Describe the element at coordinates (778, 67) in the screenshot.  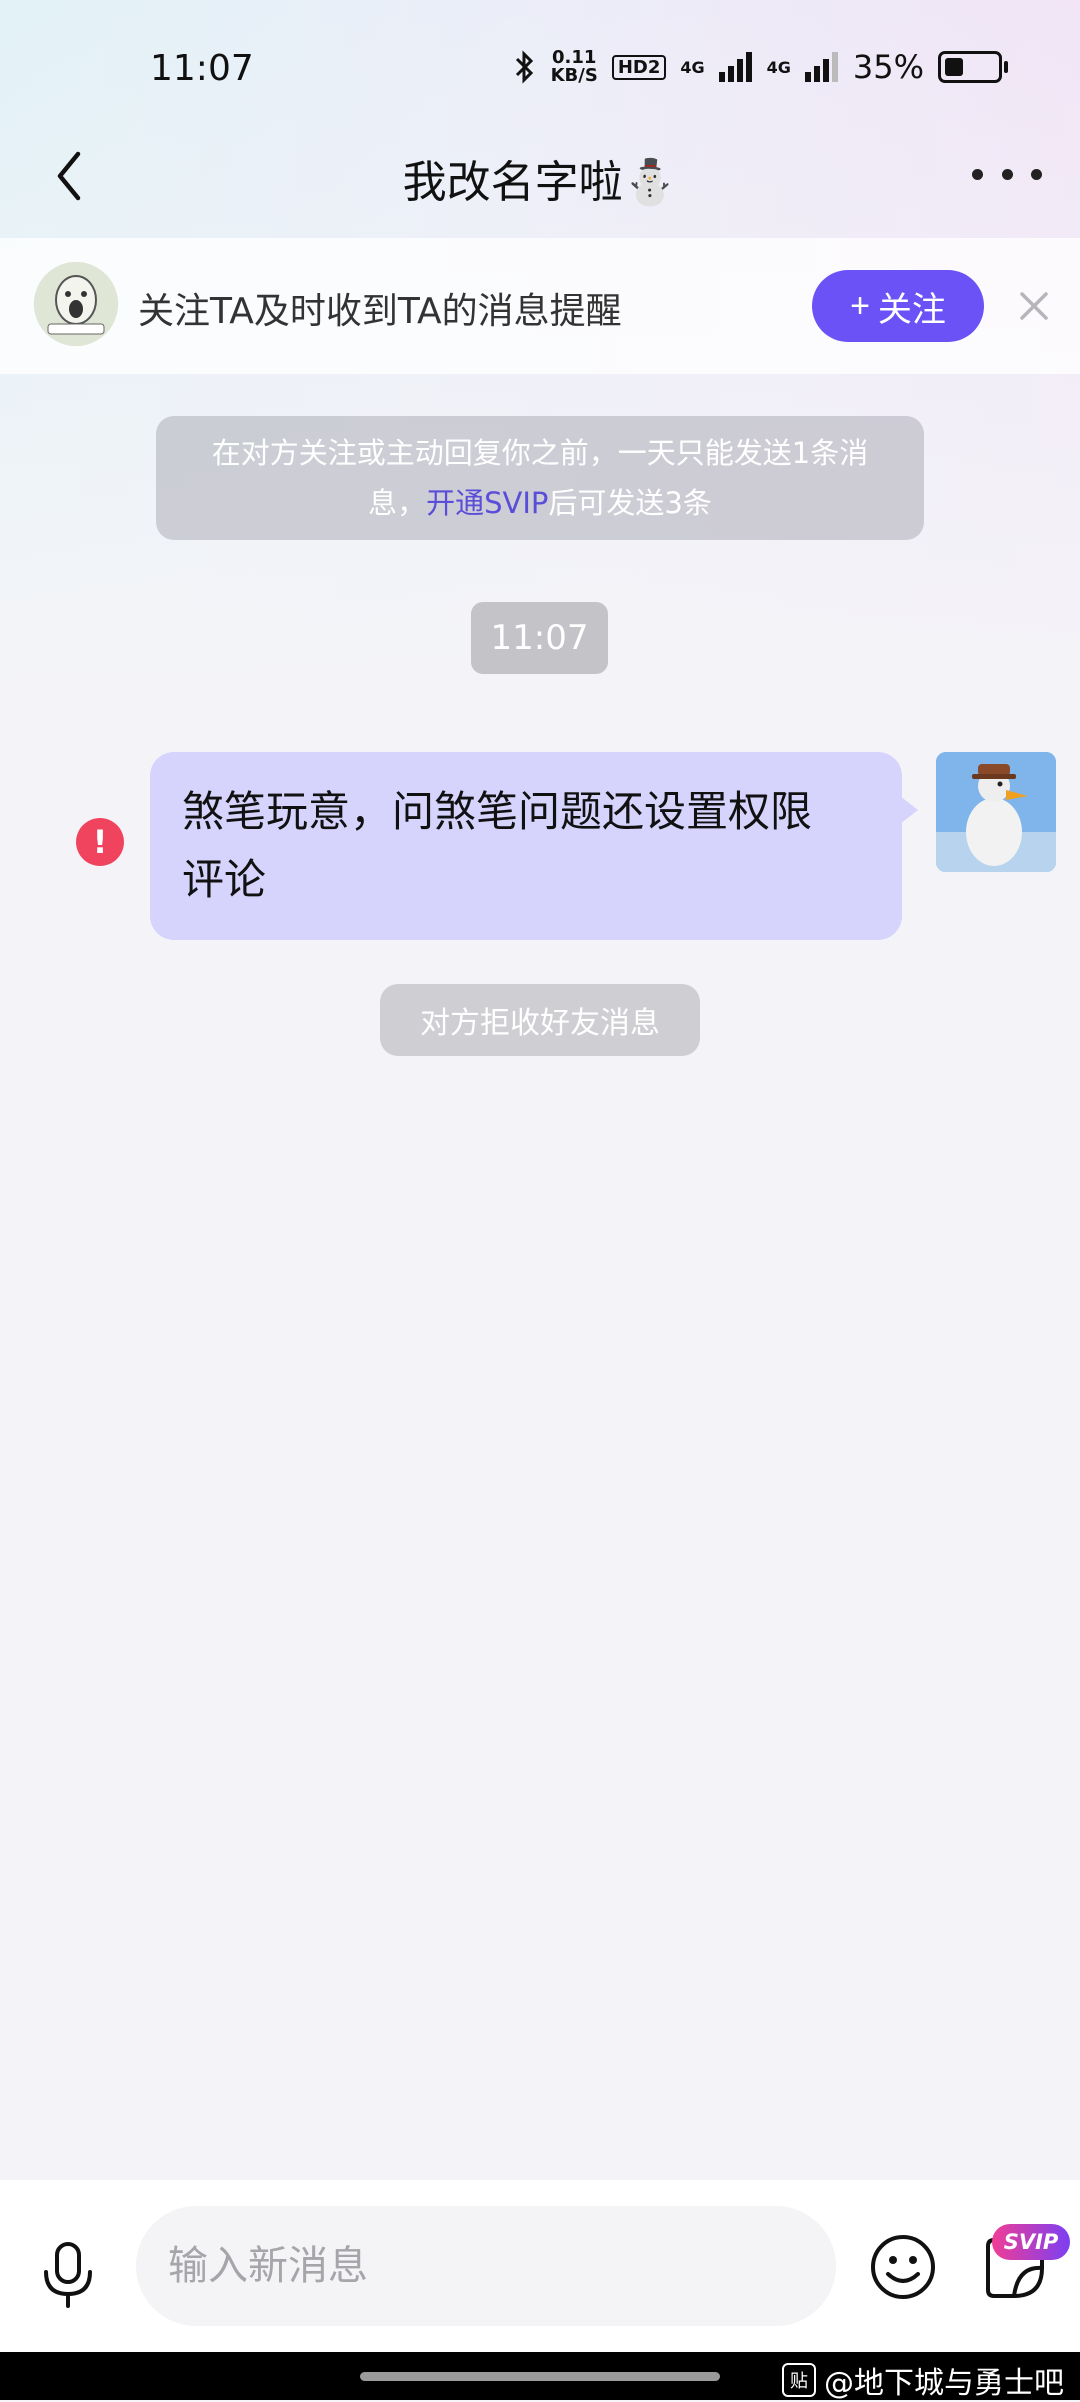
I see `signal-label-2: 4G` at that location.